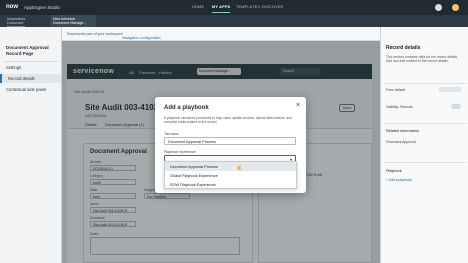 This screenshot has height=263, width=468. What do you see at coordinates (95, 34) in the screenshot?
I see `workspace-hint: Represents part of your workspace` at bounding box center [95, 34].